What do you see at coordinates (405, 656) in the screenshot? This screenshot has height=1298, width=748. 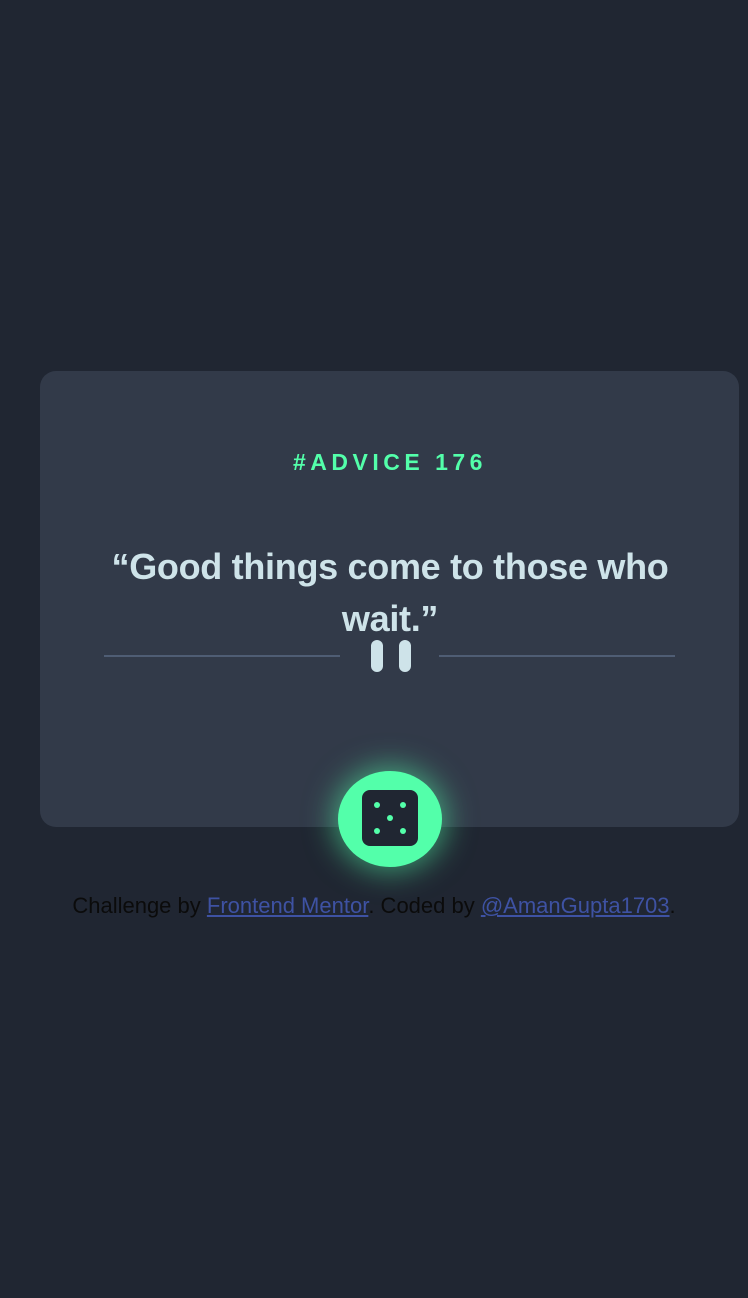 I see `pause-bar-right` at bounding box center [405, 656].